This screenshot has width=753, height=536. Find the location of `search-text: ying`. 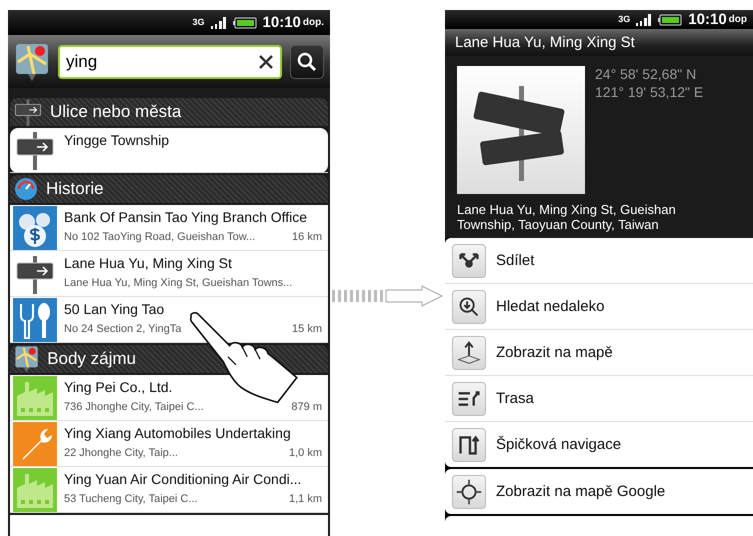

search-text: ying is located at coordinates (82, 62).